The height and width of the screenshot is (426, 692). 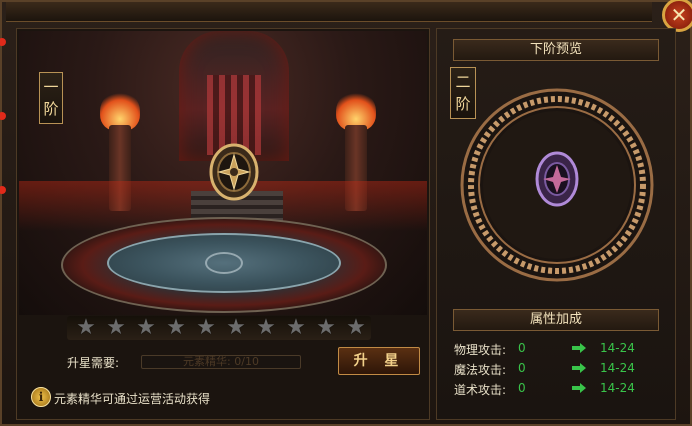 What do you see at coordinates (41, 397) in the screenshot?
I see `info-icon: i` at bounding box center [41, 397].